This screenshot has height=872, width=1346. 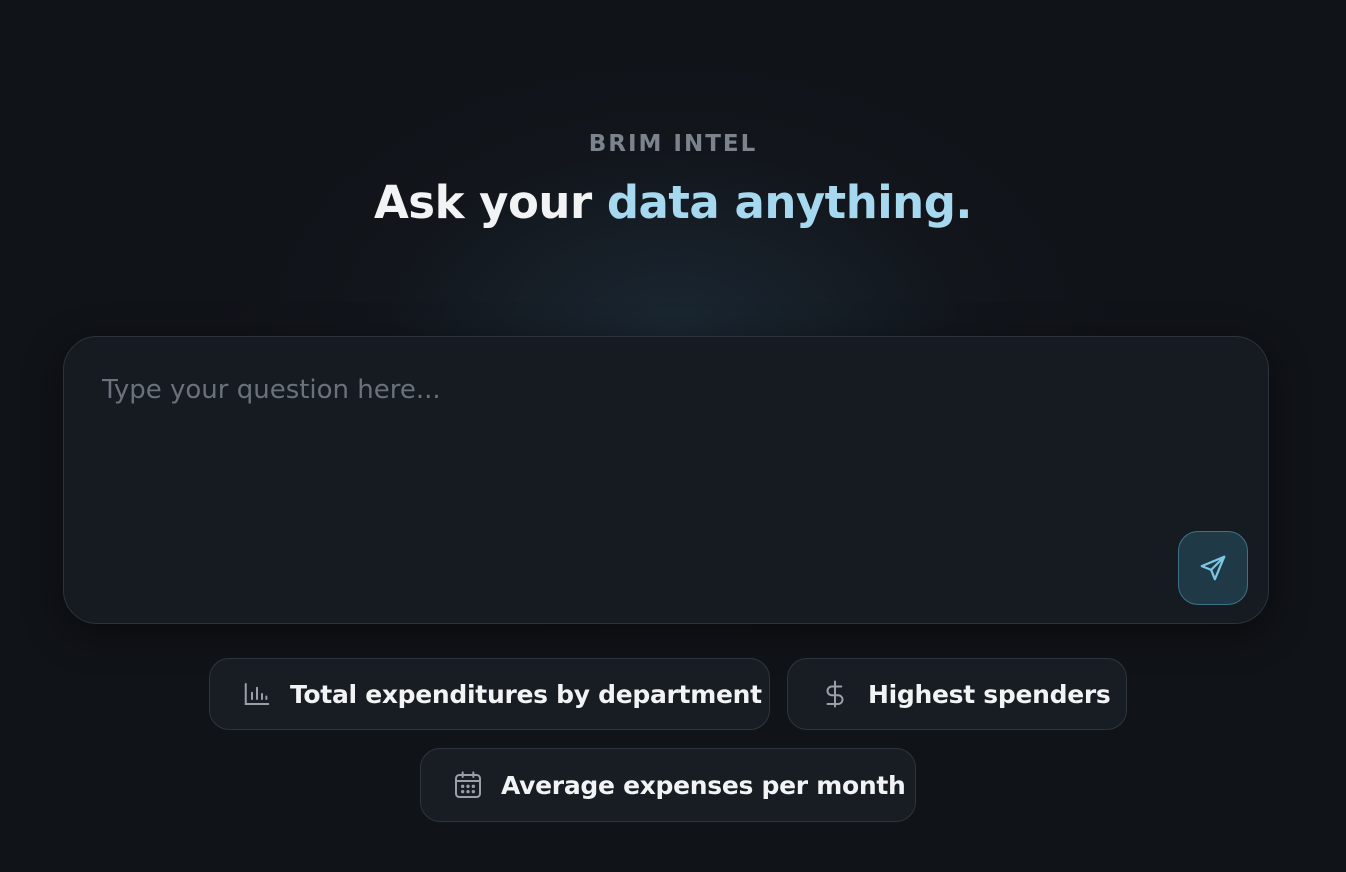 I want to click on brand-eyebrow: BRIM INTEL, so click(x=673, y=144).